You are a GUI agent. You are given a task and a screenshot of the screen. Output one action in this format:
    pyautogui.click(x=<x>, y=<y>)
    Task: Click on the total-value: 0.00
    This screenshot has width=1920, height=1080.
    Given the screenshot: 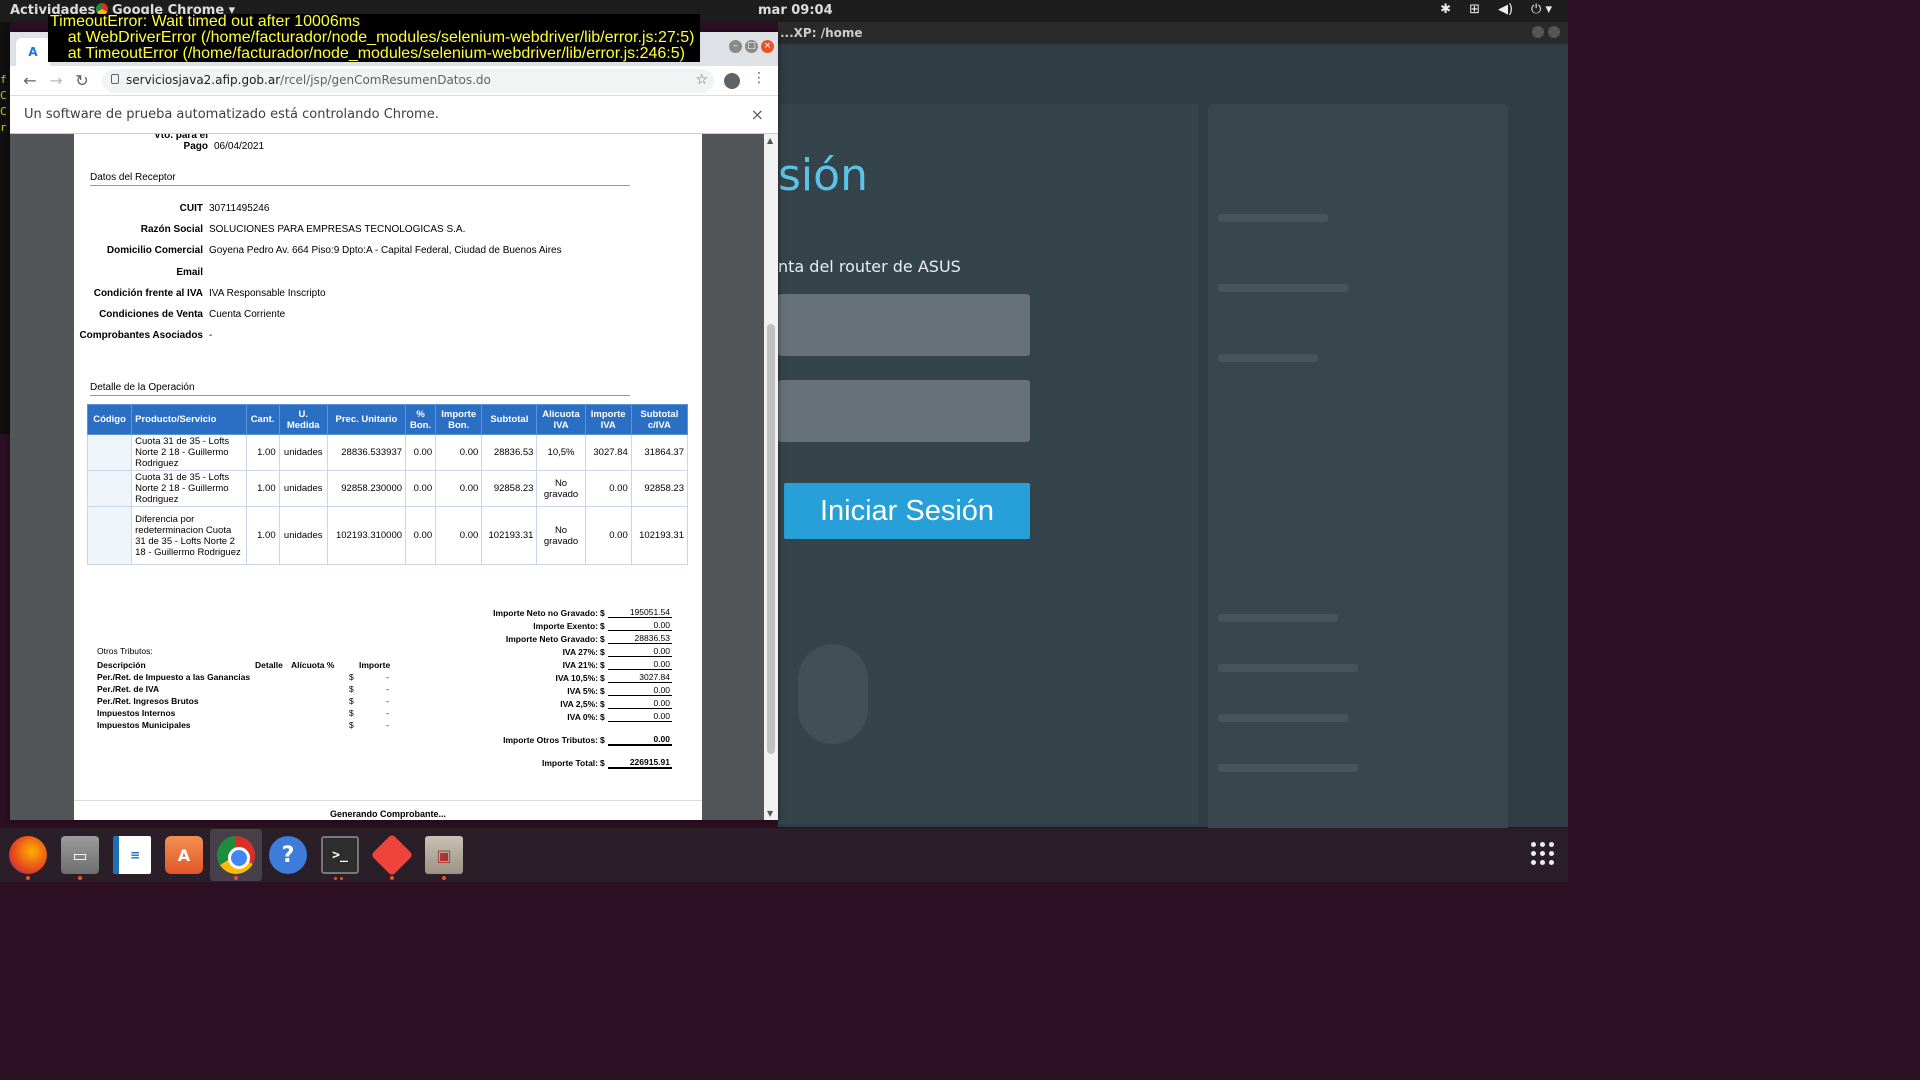 What is the action you would take?
    pyautogui.click(x=640, y=703)
    